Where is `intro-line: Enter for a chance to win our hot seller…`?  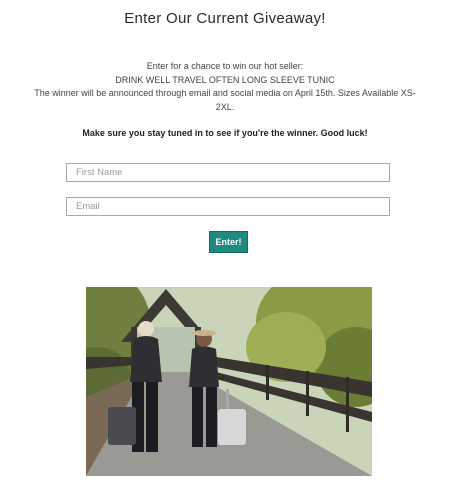 intro-line: Enter for a chance to win our hot seller… is located at coordinates (225, 66).